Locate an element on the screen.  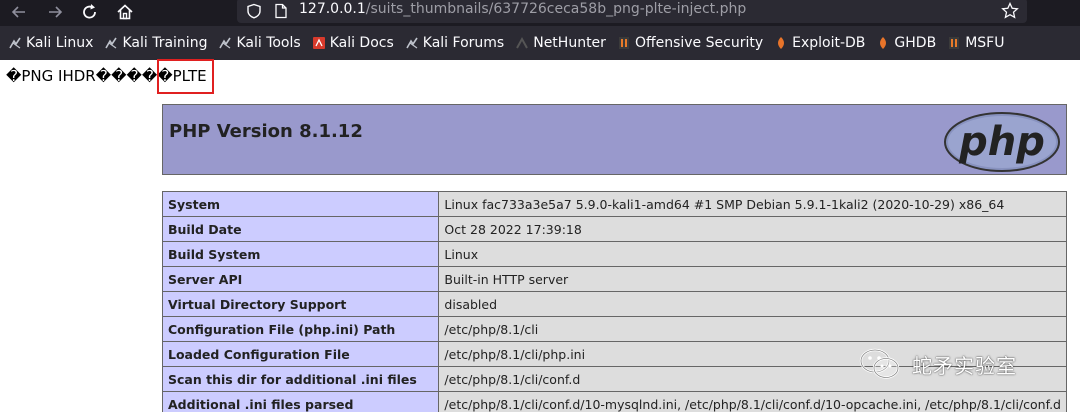
config-key: System is located at coordinates (300, 204).